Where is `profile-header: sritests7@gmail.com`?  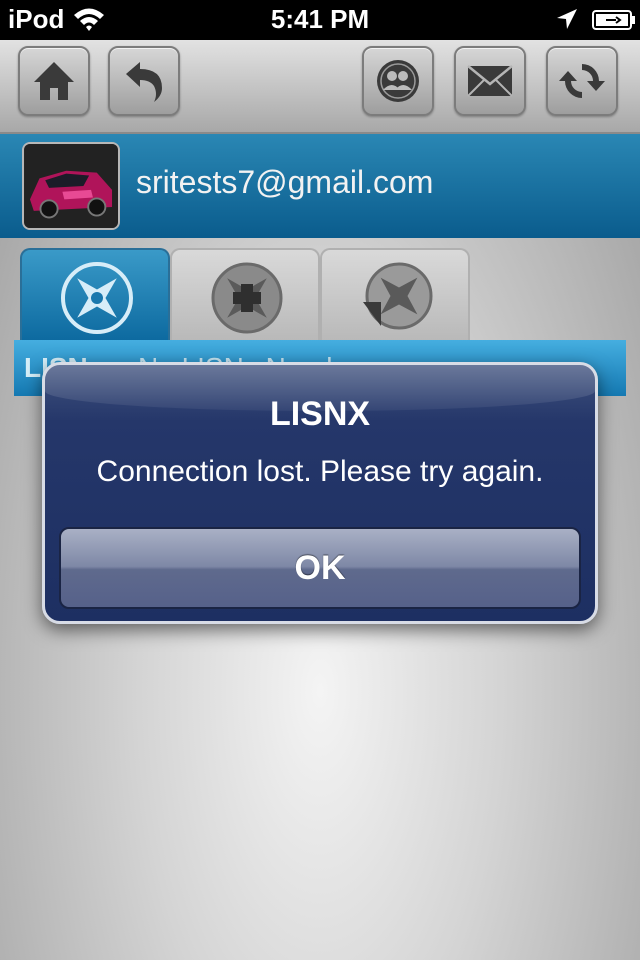 profile-header: sritests7@gmail.com is located at coordinates (320, 186).